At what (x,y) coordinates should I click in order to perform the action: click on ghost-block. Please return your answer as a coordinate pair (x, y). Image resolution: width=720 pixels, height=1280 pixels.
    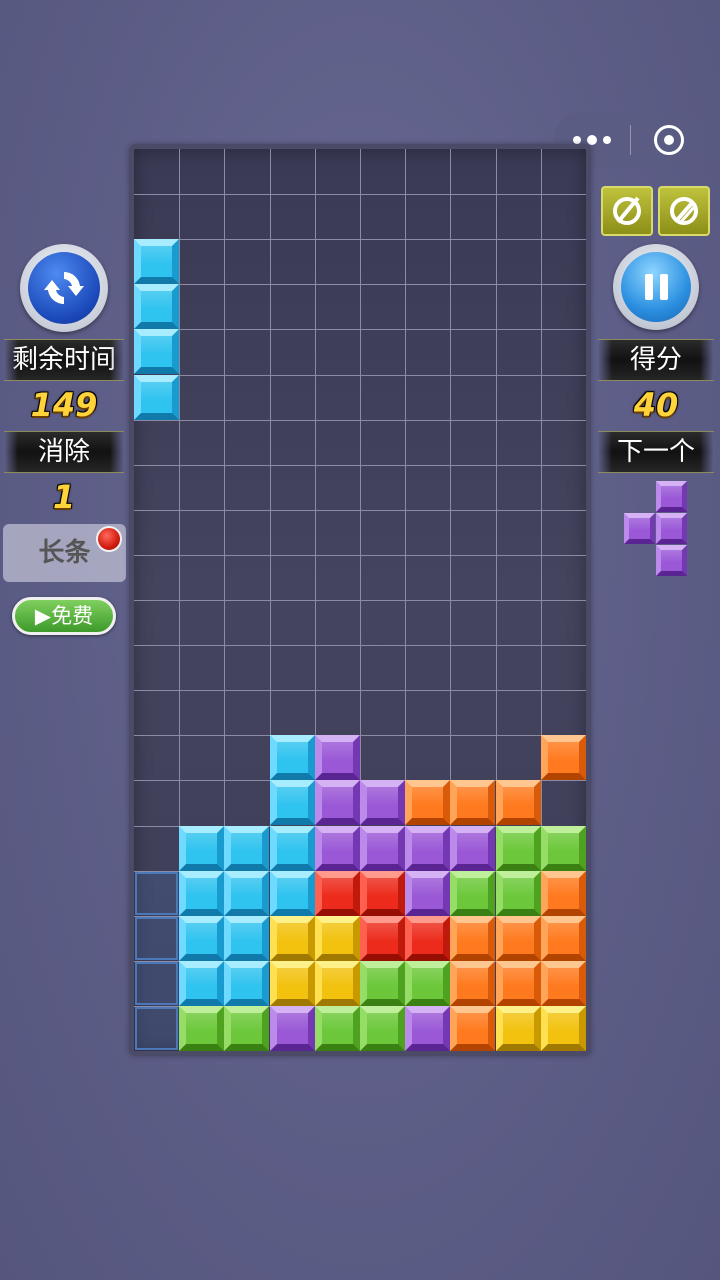
    Looking at the image, I should click on (156, 893).